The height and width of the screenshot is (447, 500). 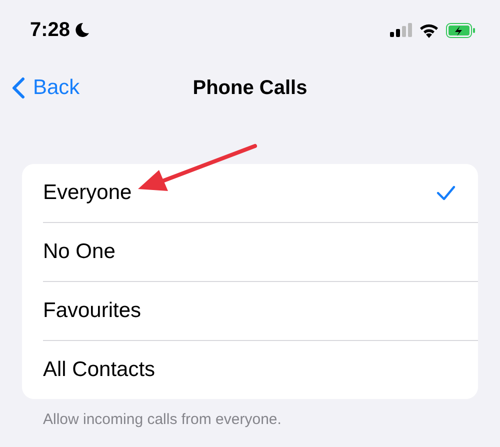 I want to click on page-title: Phone Calls, so click(x=250, y=87).